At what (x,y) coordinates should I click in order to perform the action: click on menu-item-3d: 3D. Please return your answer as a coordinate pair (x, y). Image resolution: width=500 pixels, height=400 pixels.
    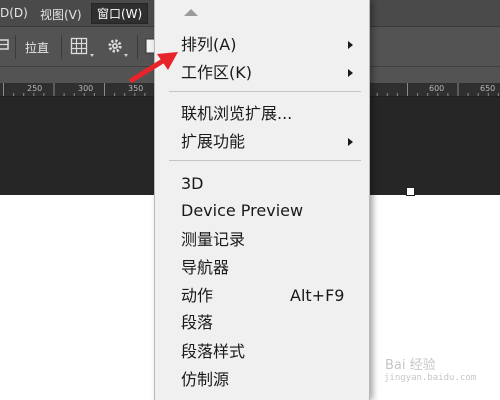
    Looking at the image, I should click on (262, 184).